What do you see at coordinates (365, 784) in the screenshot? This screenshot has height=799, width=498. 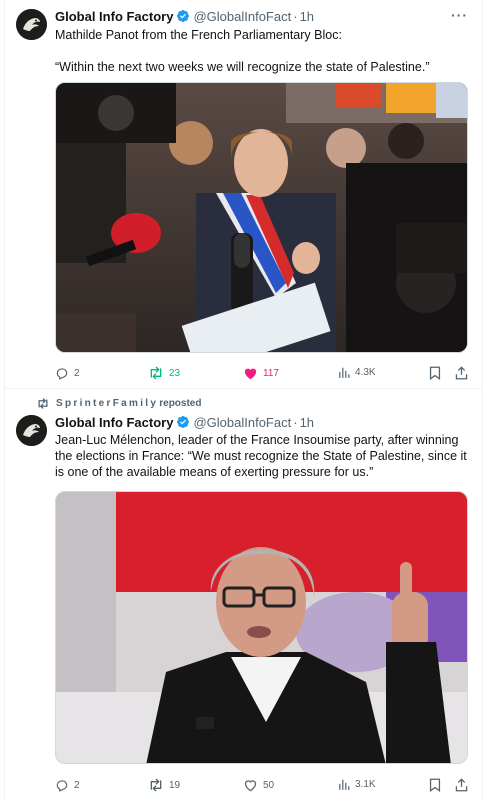 I see `views-count: 3.1K` at bounding box center [365, 784].